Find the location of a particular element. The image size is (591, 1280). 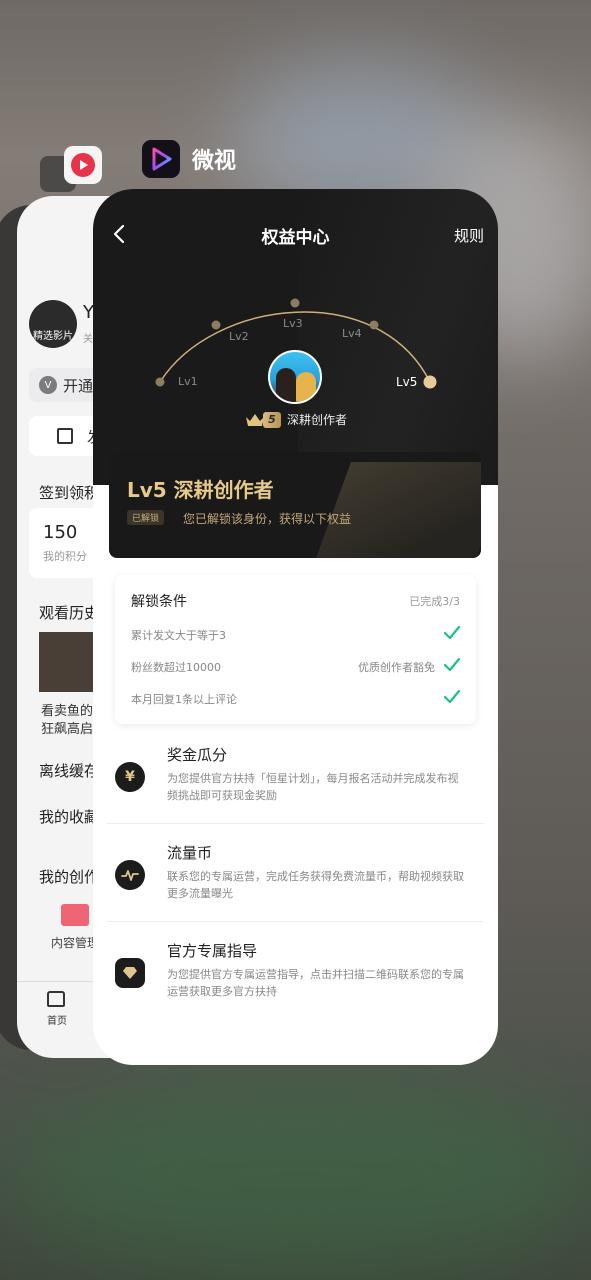

unlocked-tag: 已解锁 is located at coordinates (146, 517).